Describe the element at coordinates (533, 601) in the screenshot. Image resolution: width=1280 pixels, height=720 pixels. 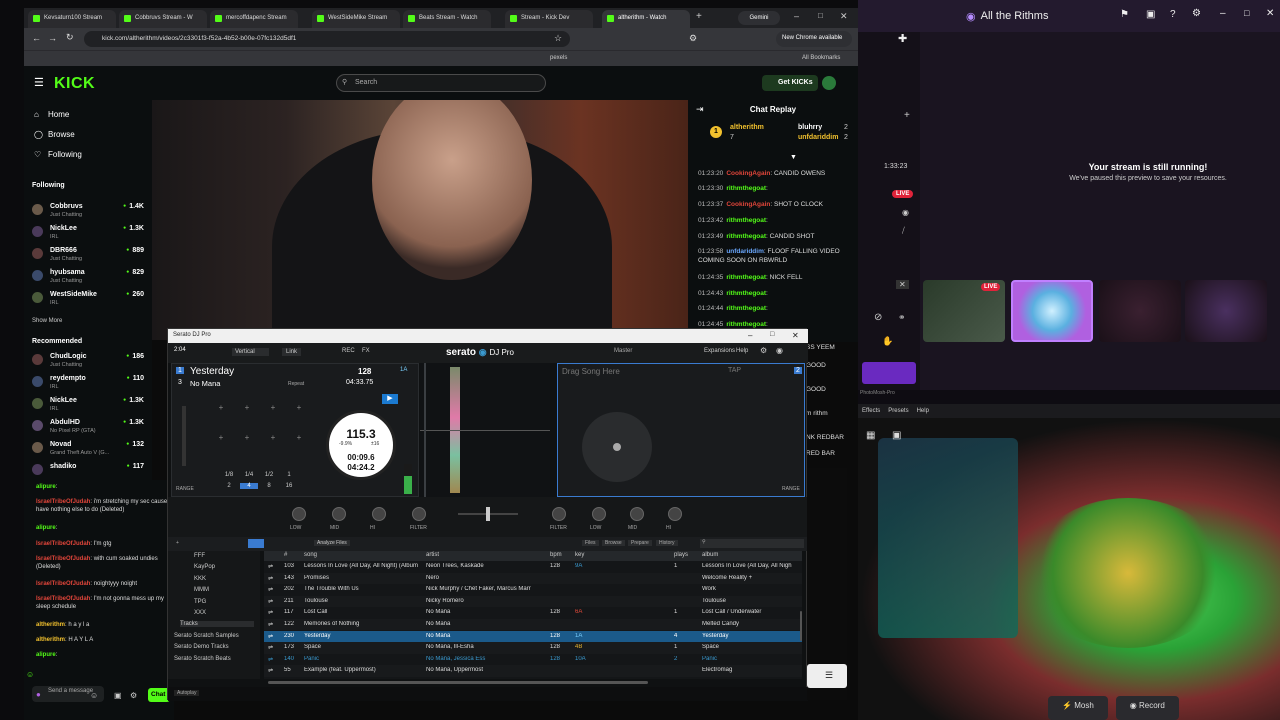
I see `table-row: ⇌ 211 Toulouse Nicky Romero Toulouse` at that location.